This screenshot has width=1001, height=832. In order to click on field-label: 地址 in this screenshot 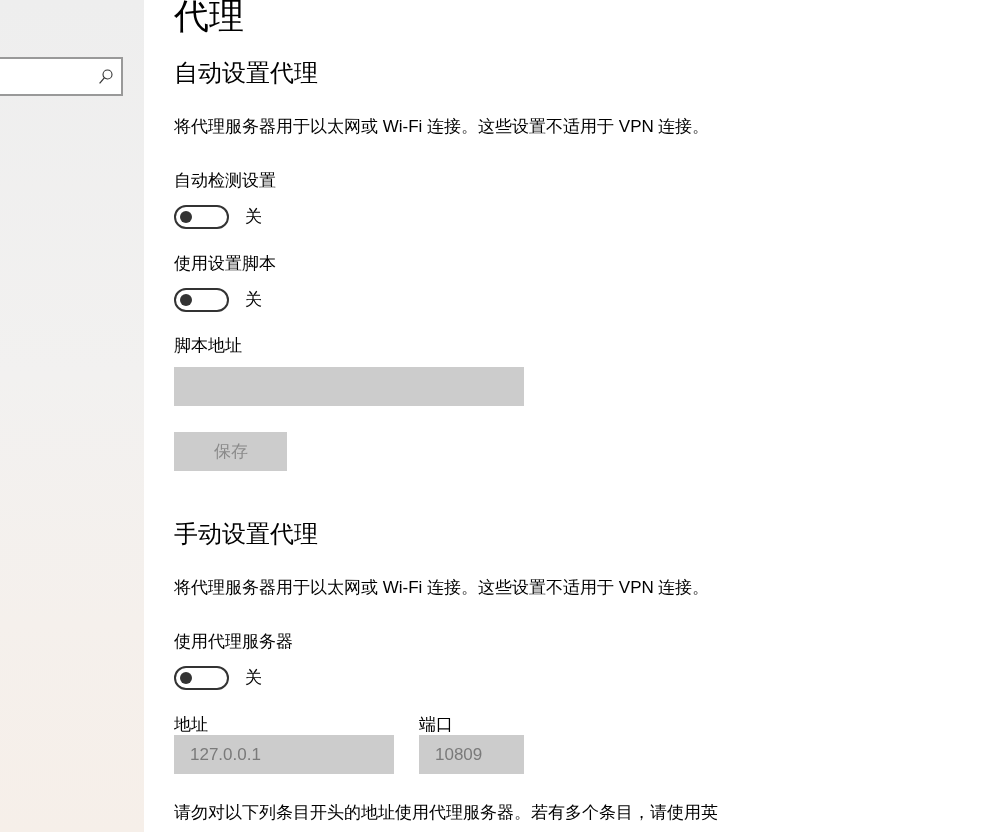, I will do `click(191, 725)`.